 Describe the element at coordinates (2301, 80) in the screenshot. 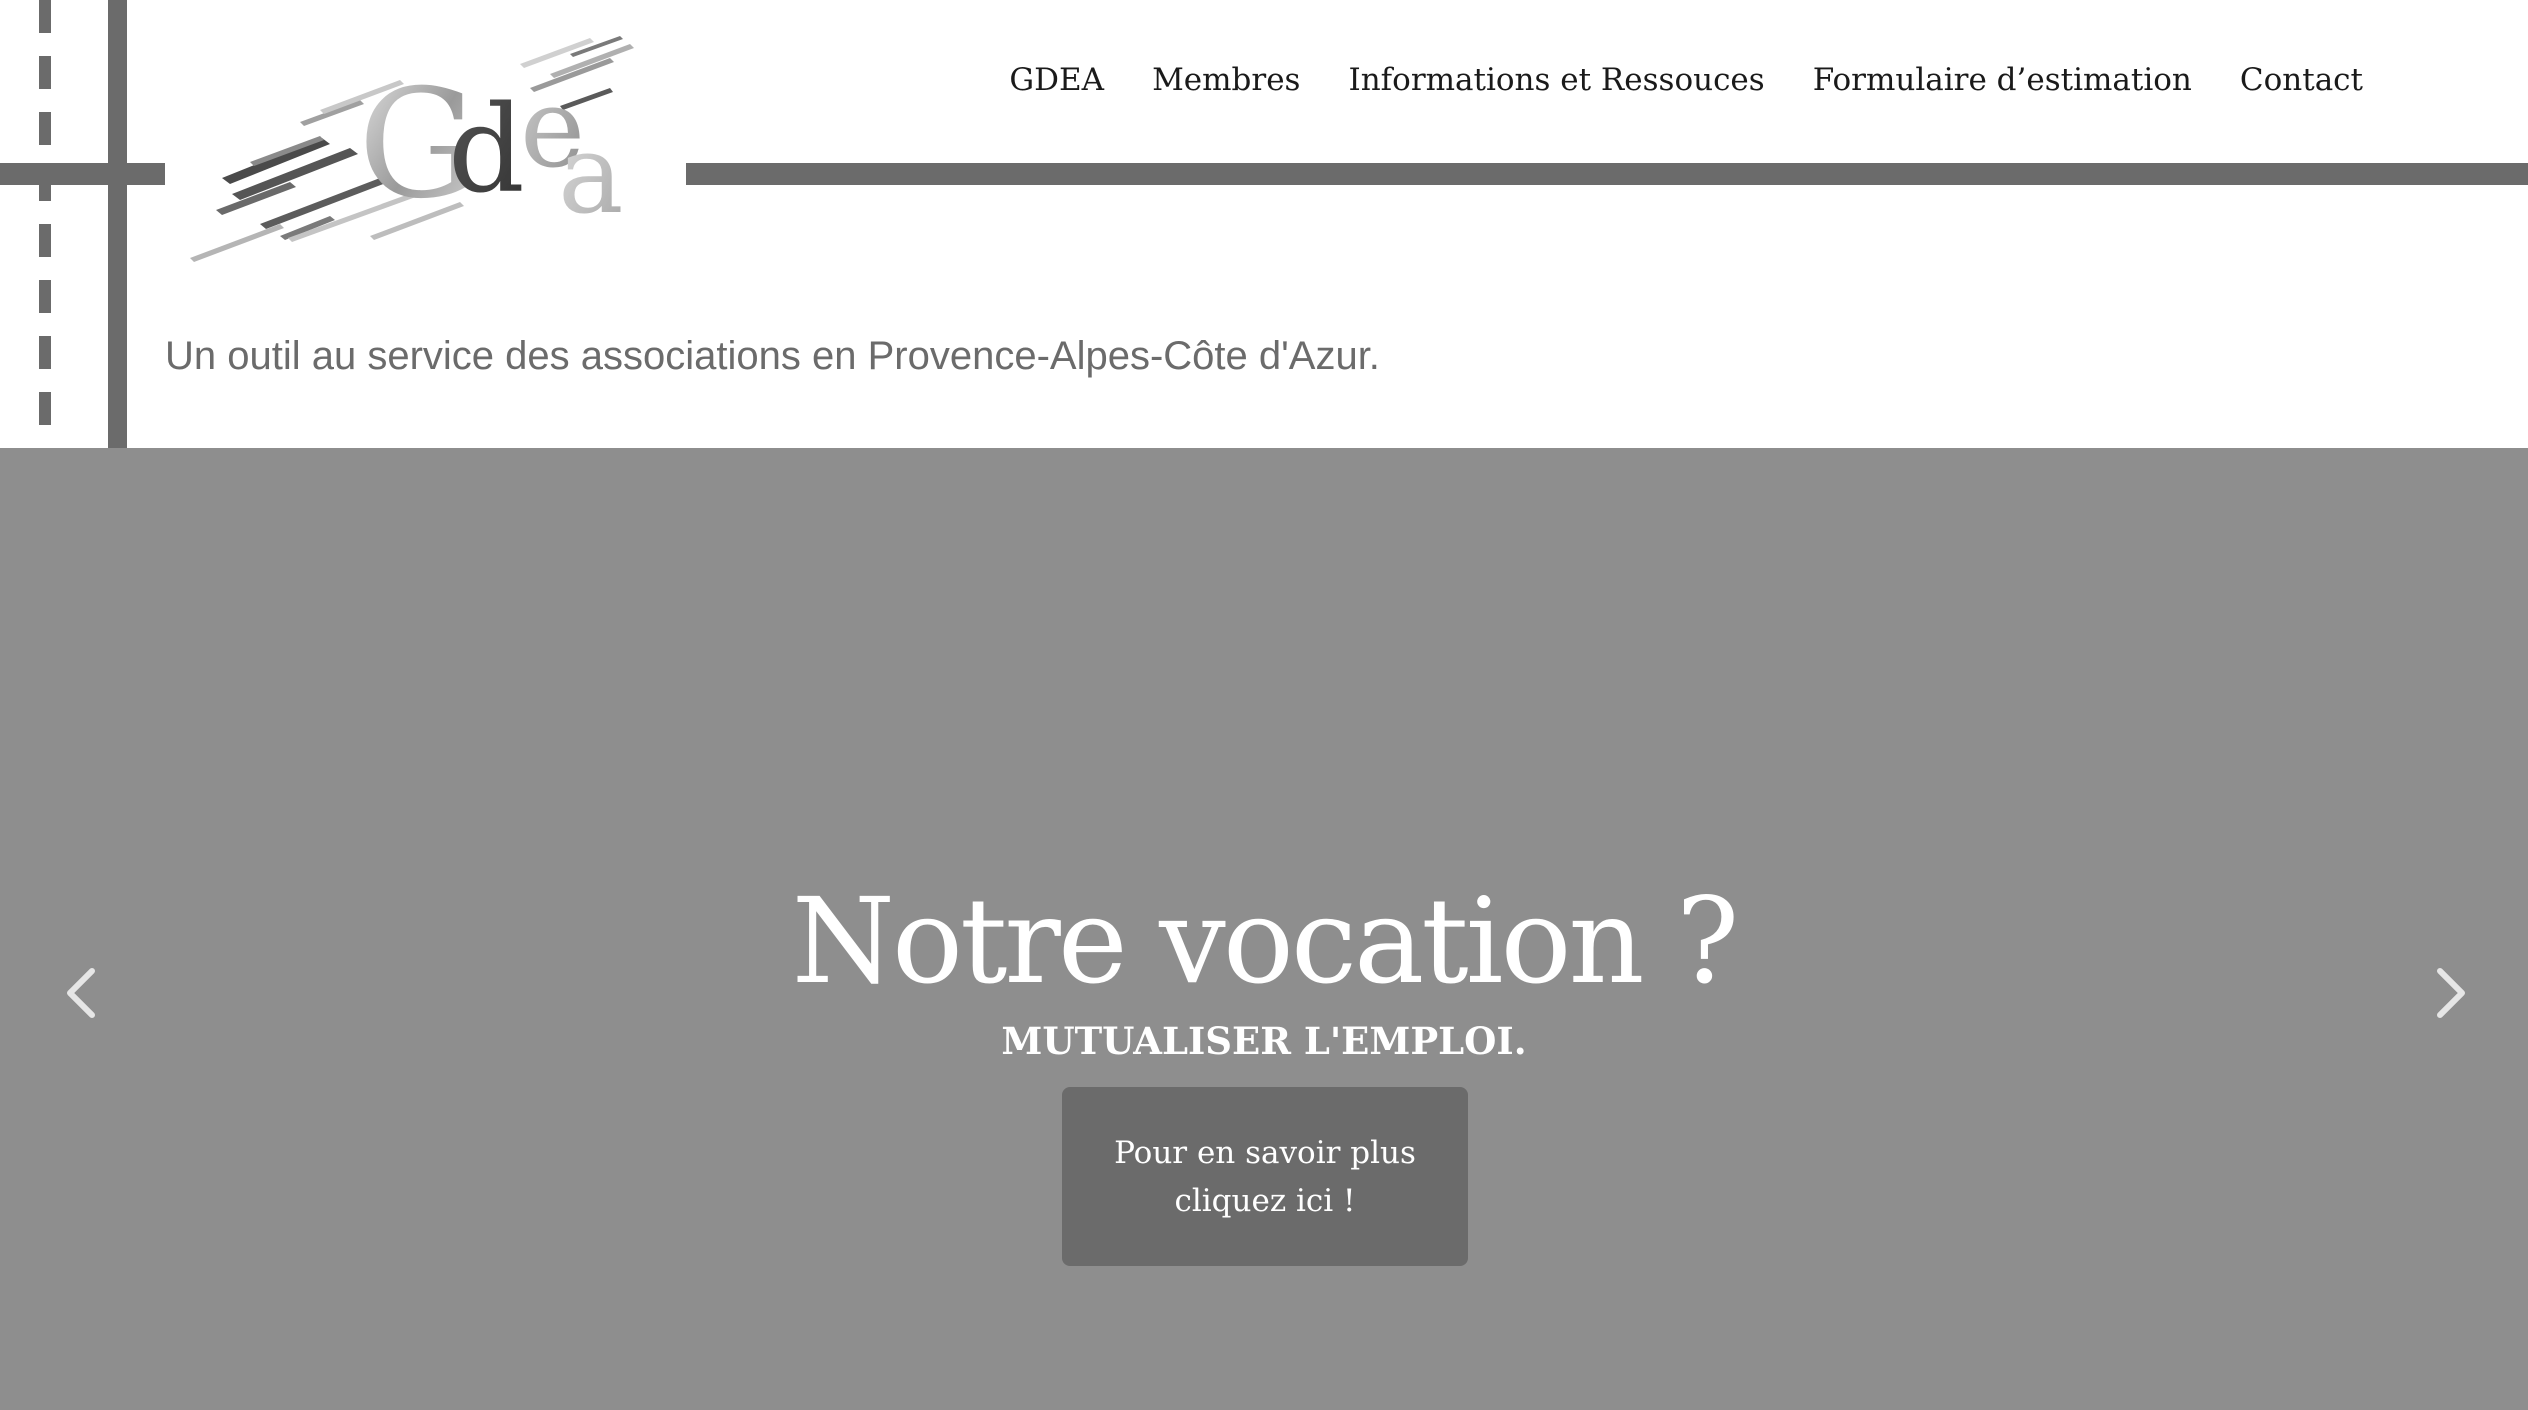

I see `nav-item-contact: Contact` at that location.